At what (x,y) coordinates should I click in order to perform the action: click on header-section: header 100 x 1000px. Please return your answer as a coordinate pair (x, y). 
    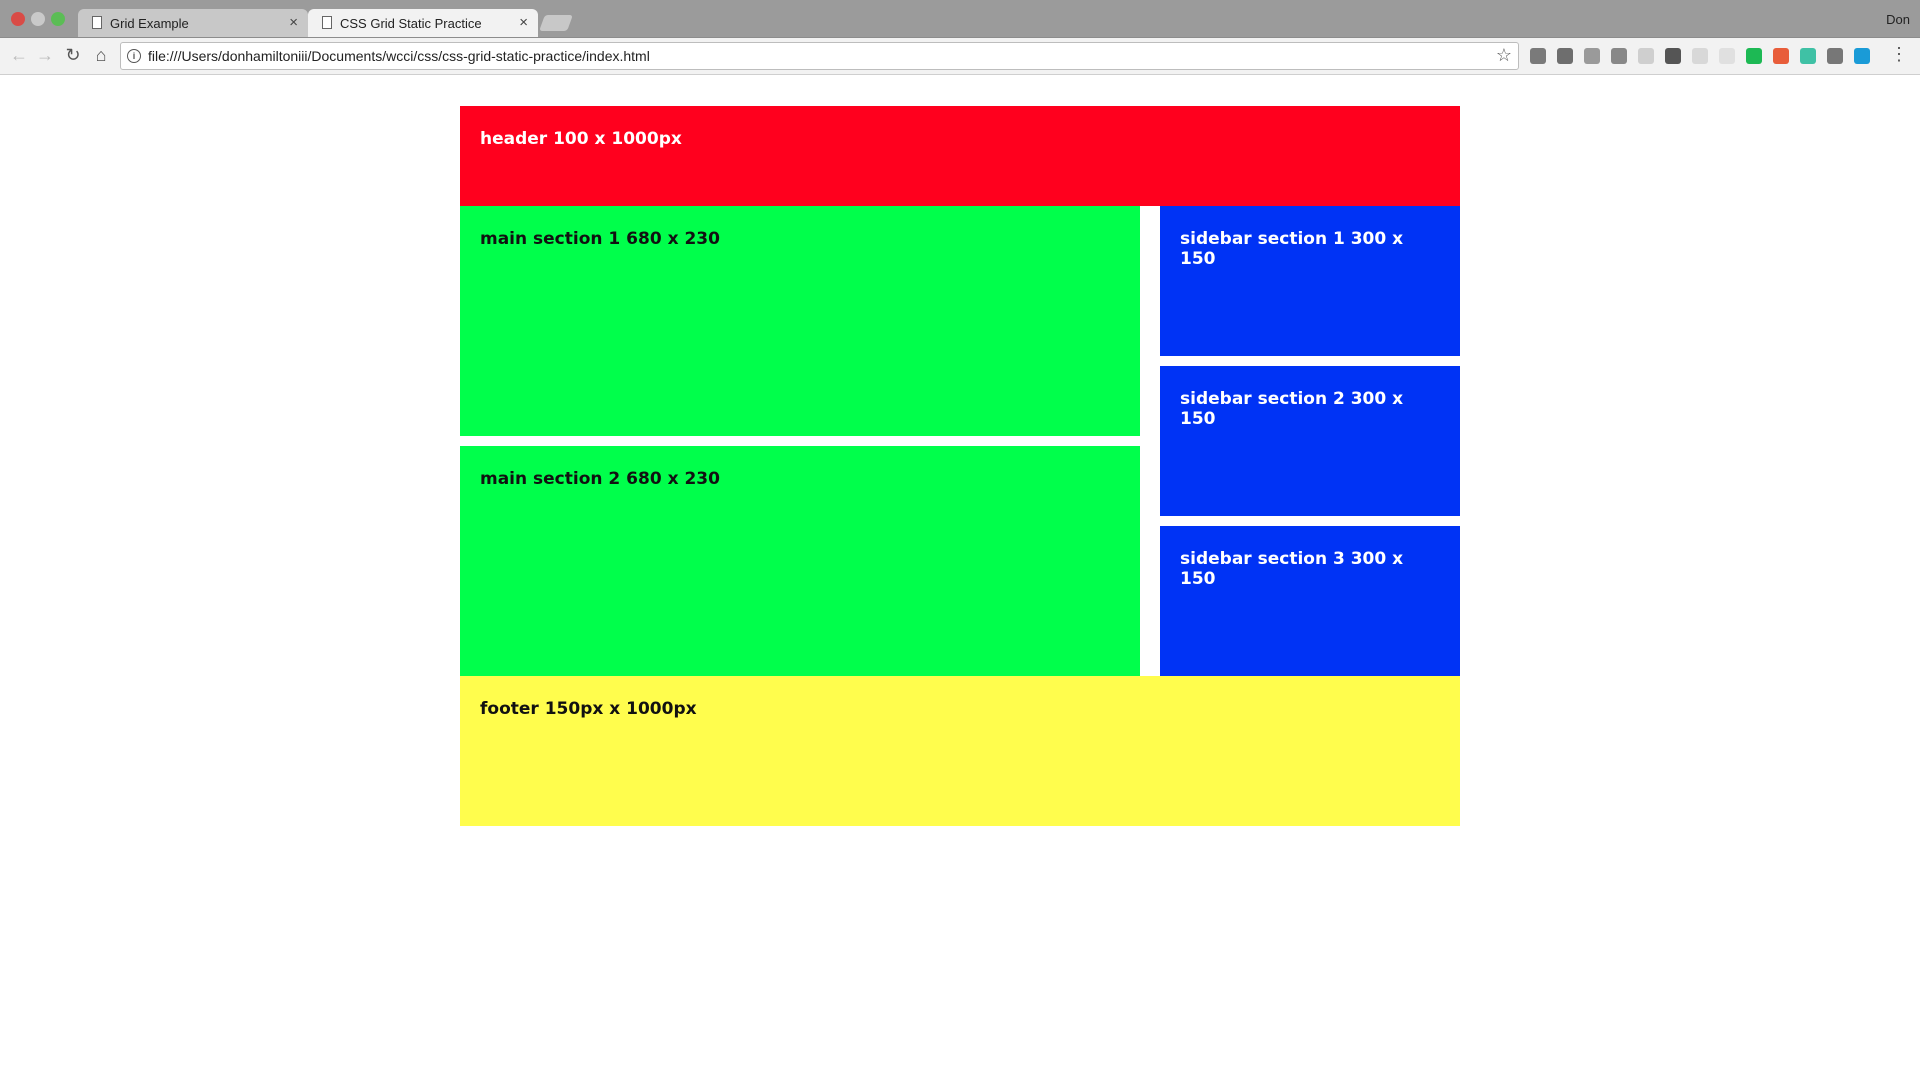
    Looking at the image, I should click on (960, 156).